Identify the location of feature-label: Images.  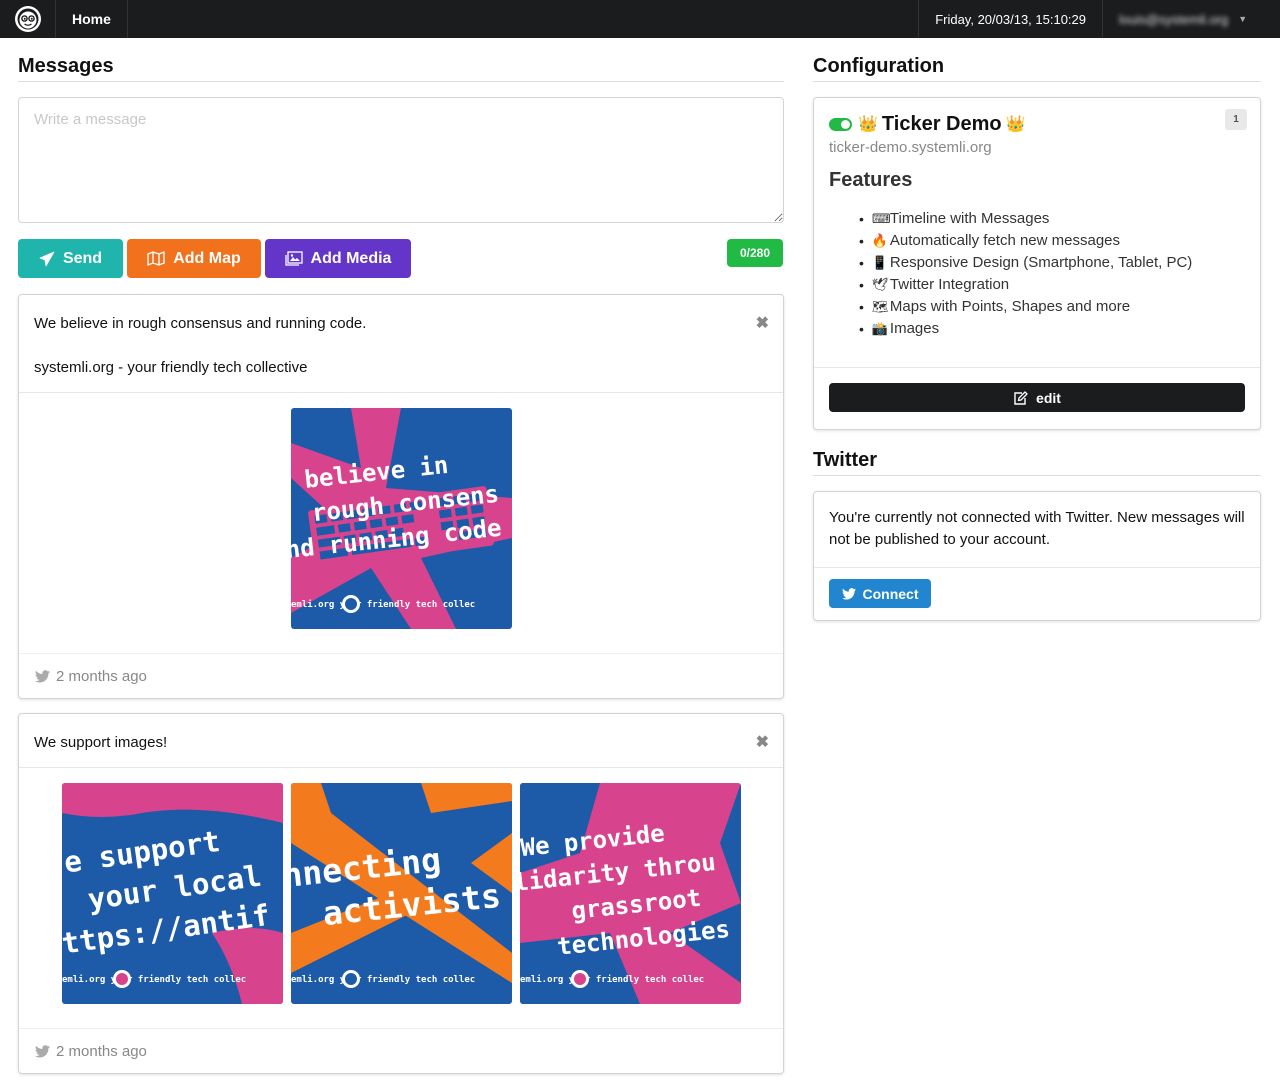
(914, 328).